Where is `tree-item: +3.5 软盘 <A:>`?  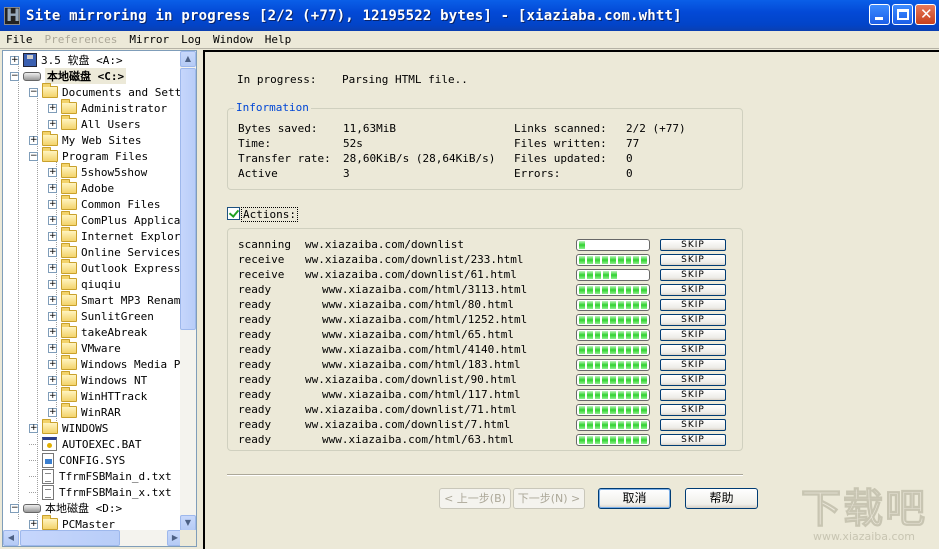 tree-item: +3.5 软盘 <A:> is located at coordinates (66, 60).